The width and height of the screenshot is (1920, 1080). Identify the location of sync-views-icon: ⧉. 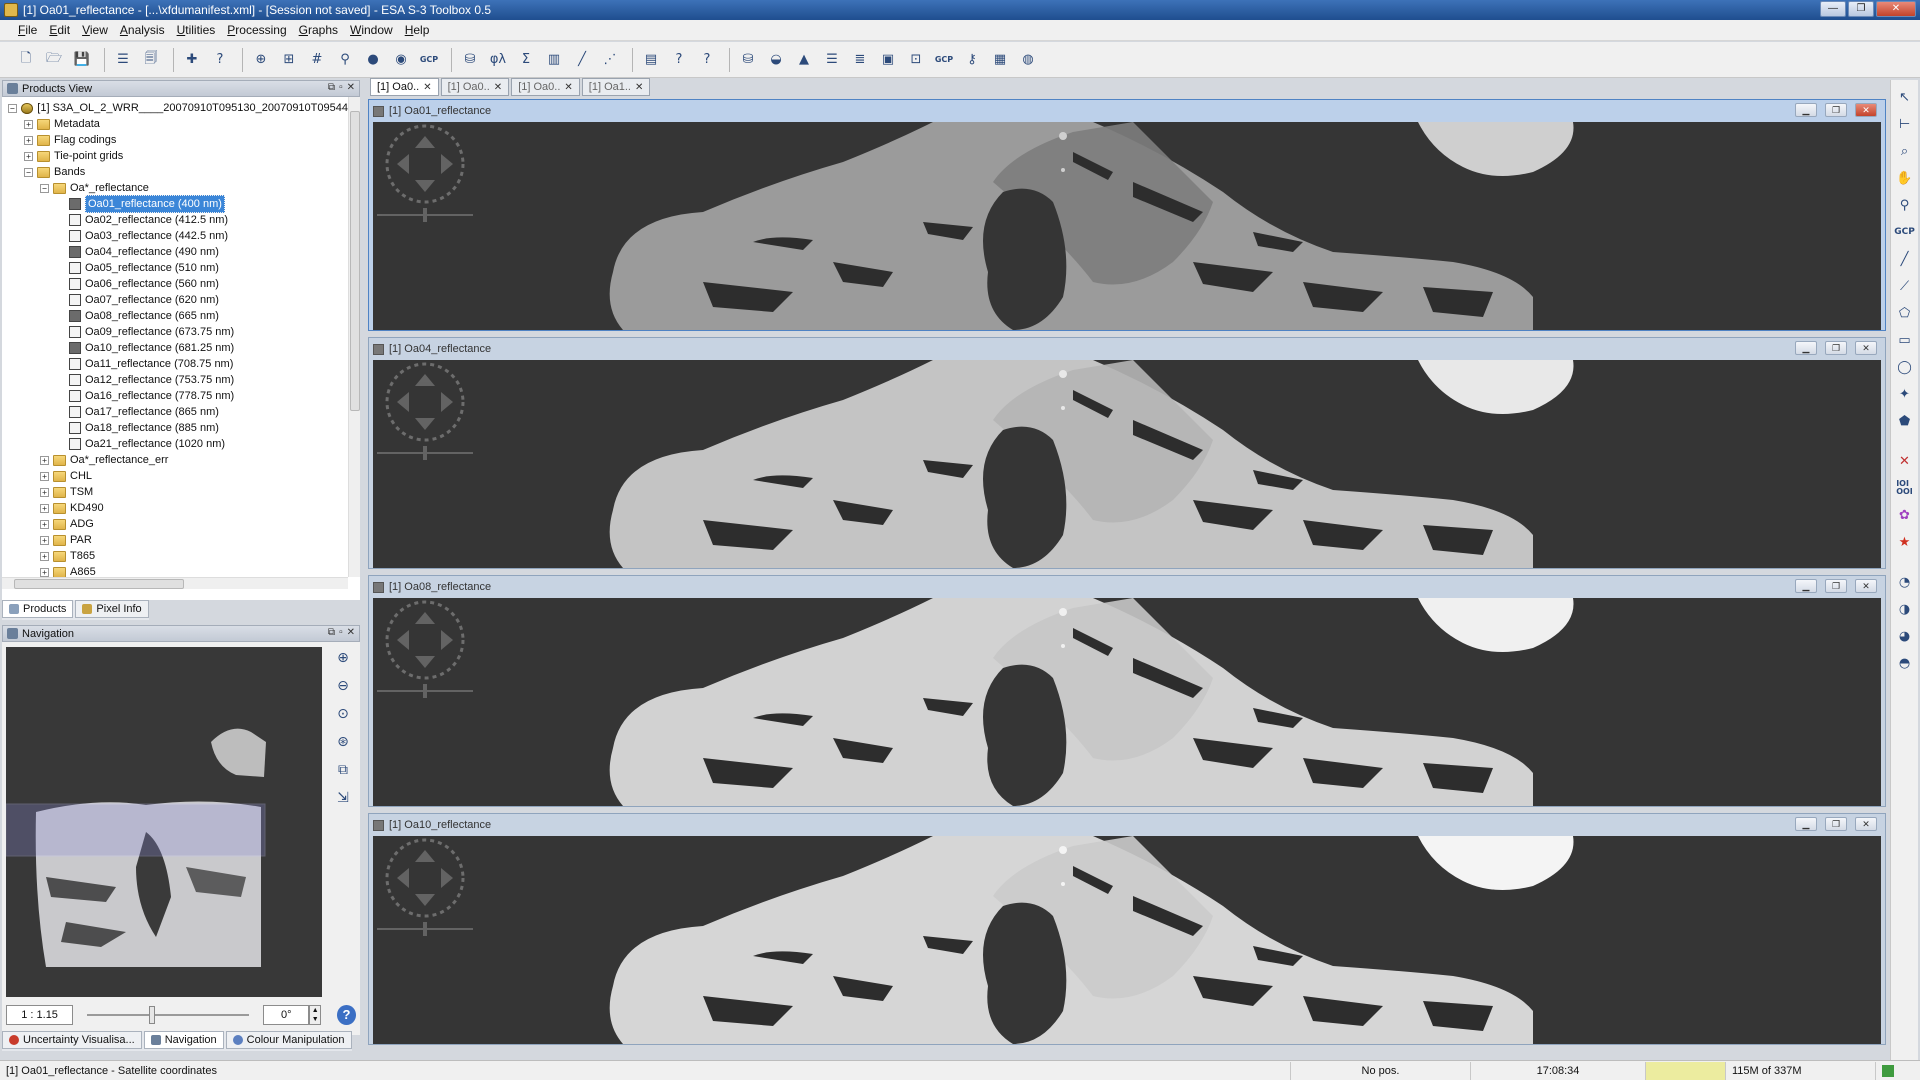
(343, 770).